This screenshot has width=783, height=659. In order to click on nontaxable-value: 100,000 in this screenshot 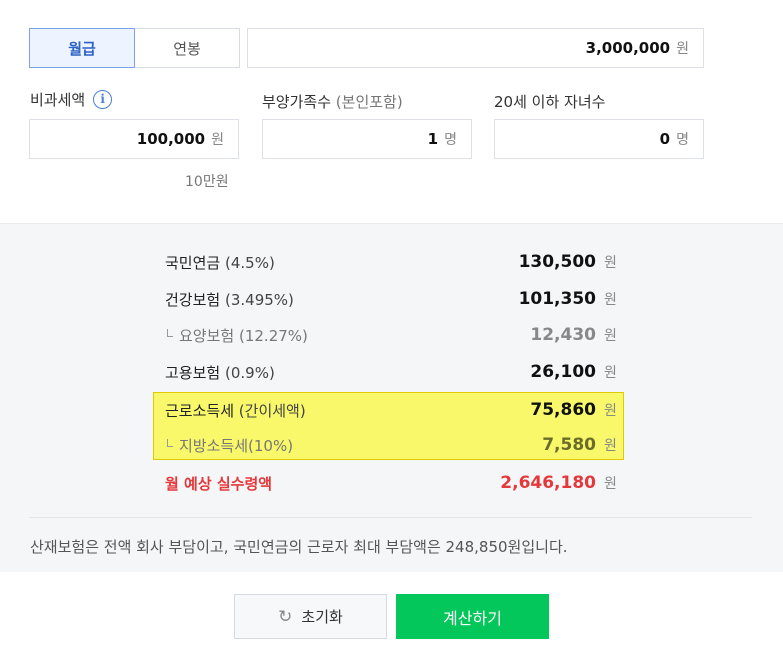, I will do `click(171, 139)`.